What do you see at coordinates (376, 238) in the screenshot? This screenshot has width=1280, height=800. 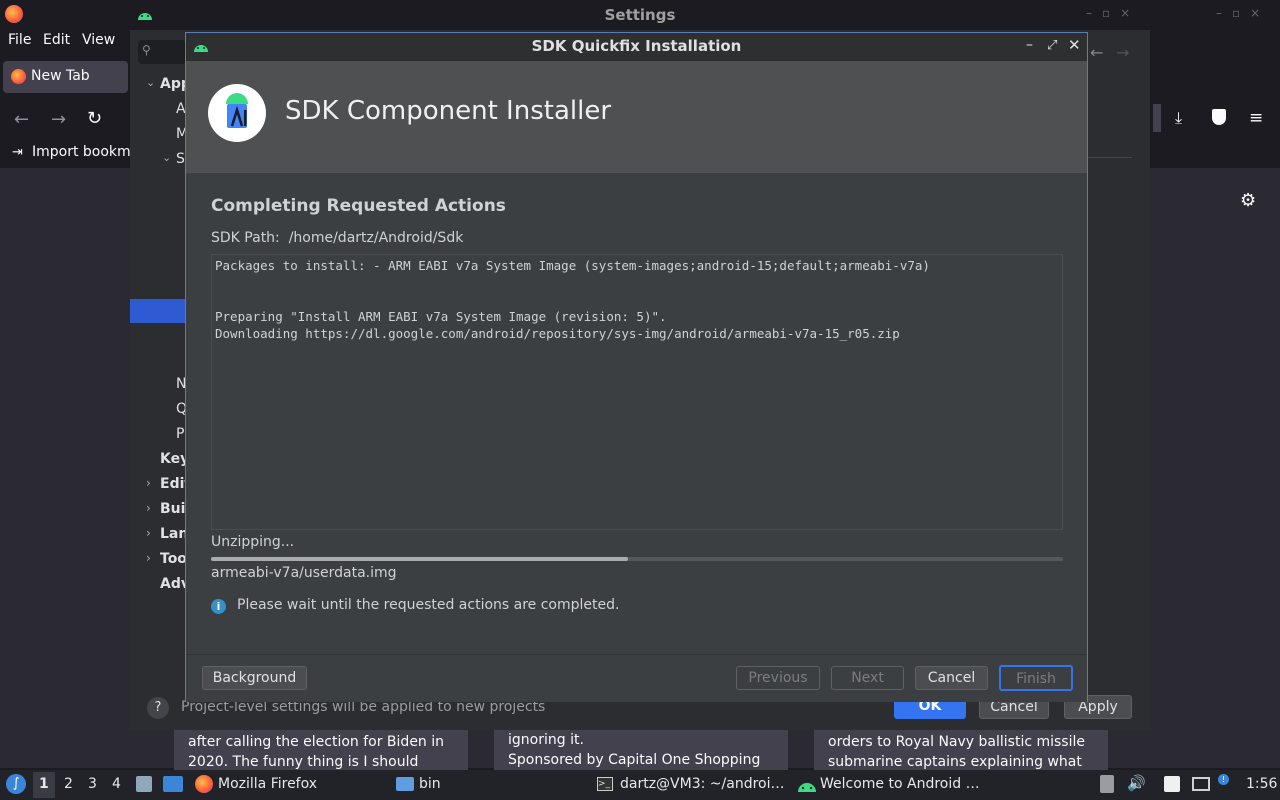 I see `sdk-path-value: /home/dartz/Android/Sdk` at bounding box center [376, 238].